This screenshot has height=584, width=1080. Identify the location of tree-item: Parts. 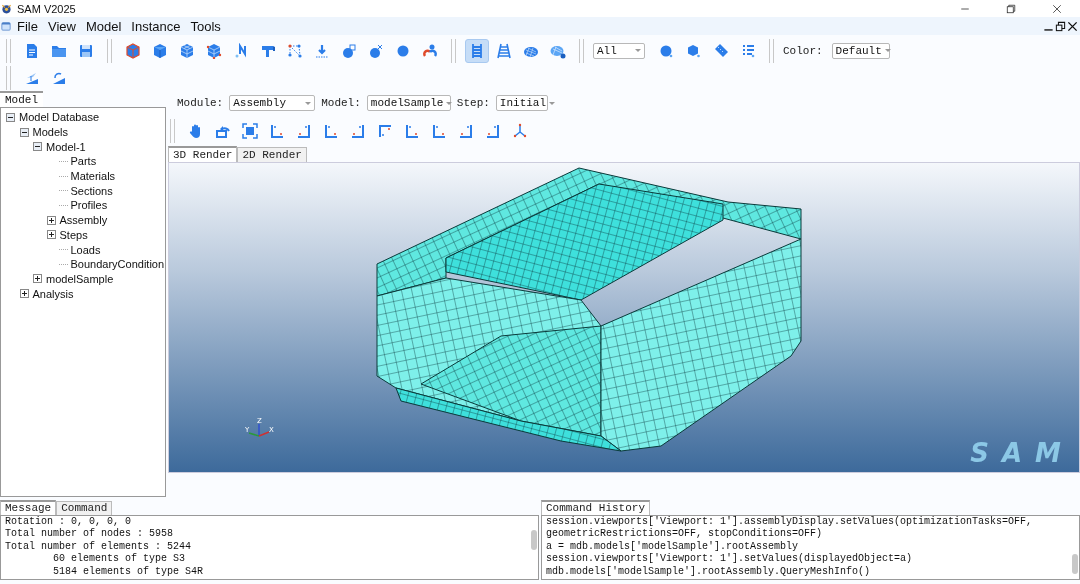
(83, 161).